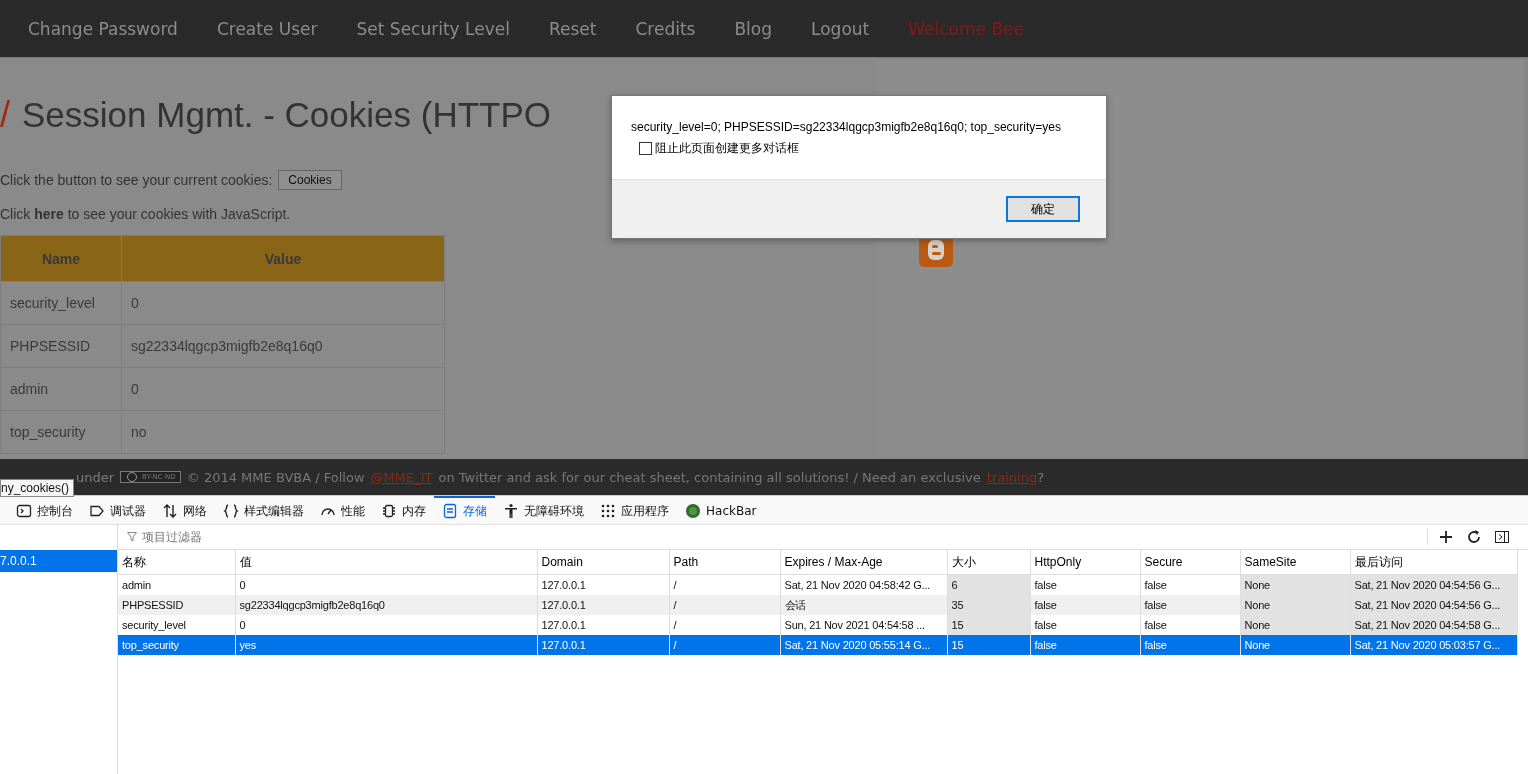  Describe the element at coordinates (727, 148) in the screenshot. I see `checkbox-label: 阻止此页面创建更多对话框` at that location.